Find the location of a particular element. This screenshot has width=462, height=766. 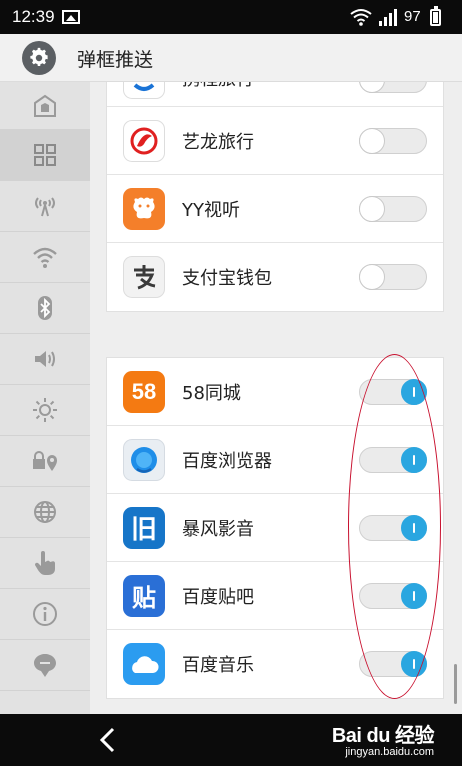

sidebar-item-language is located at coordinates (45, 512).